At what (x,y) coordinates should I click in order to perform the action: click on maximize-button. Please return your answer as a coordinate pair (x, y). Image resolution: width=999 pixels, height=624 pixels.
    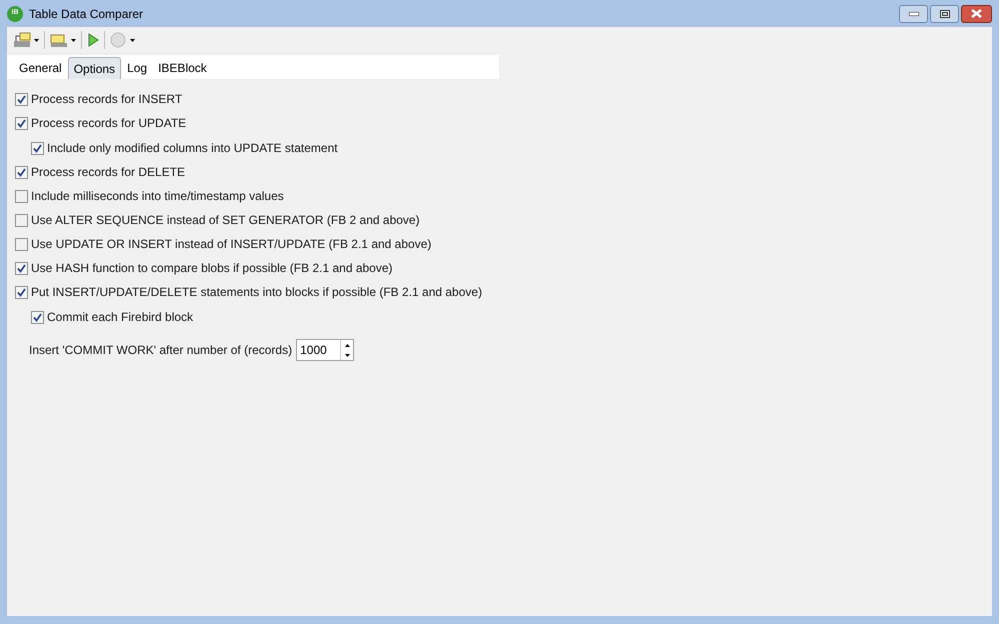
    Looking at the image, I should click on (944, 13).